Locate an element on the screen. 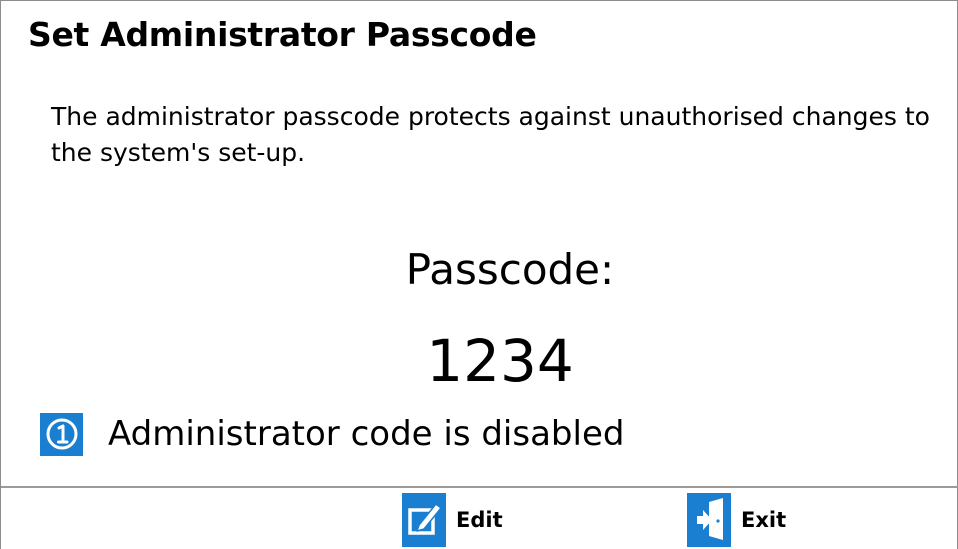  edit-label: Edit is located at coordinates (479, 520).